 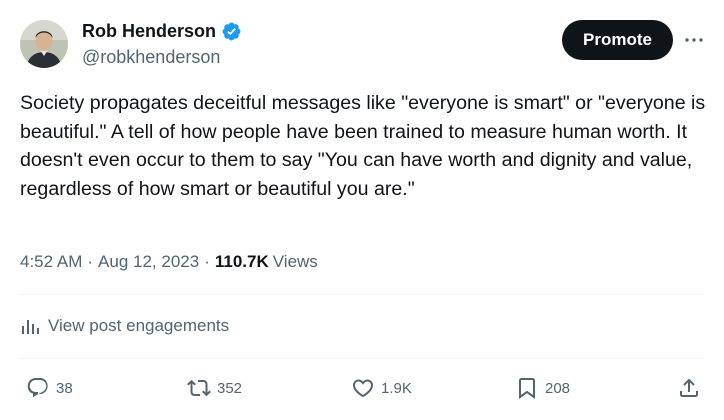 What do you see at coordinates (151, 57) in the screenshot?
I see `author-handle: @robkhenderson` at bounding box center [151, 57].